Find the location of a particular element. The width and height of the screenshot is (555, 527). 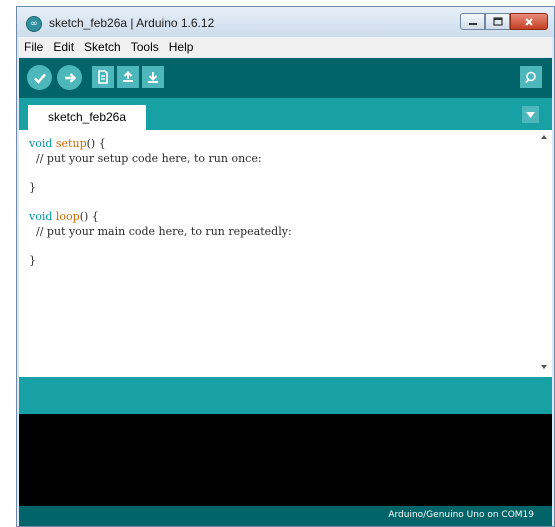

close-icon is located at coordinates (529, 21).